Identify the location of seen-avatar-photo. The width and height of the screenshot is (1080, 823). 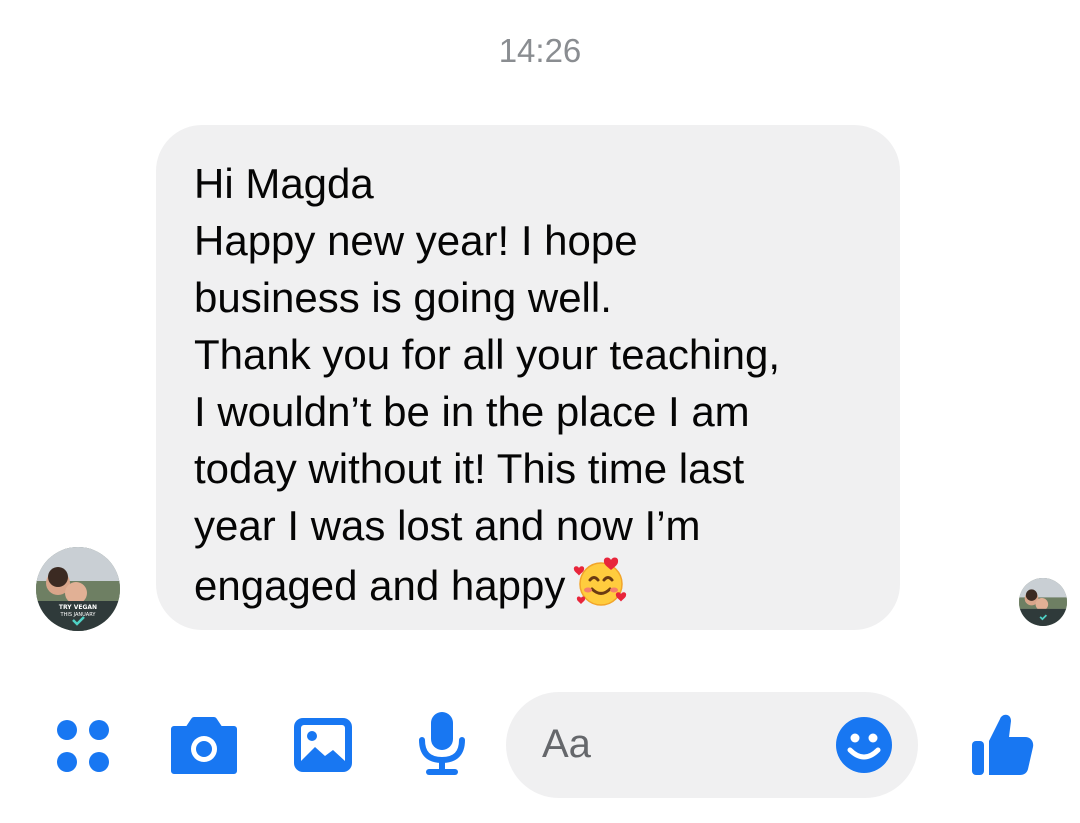
(1043, 602).